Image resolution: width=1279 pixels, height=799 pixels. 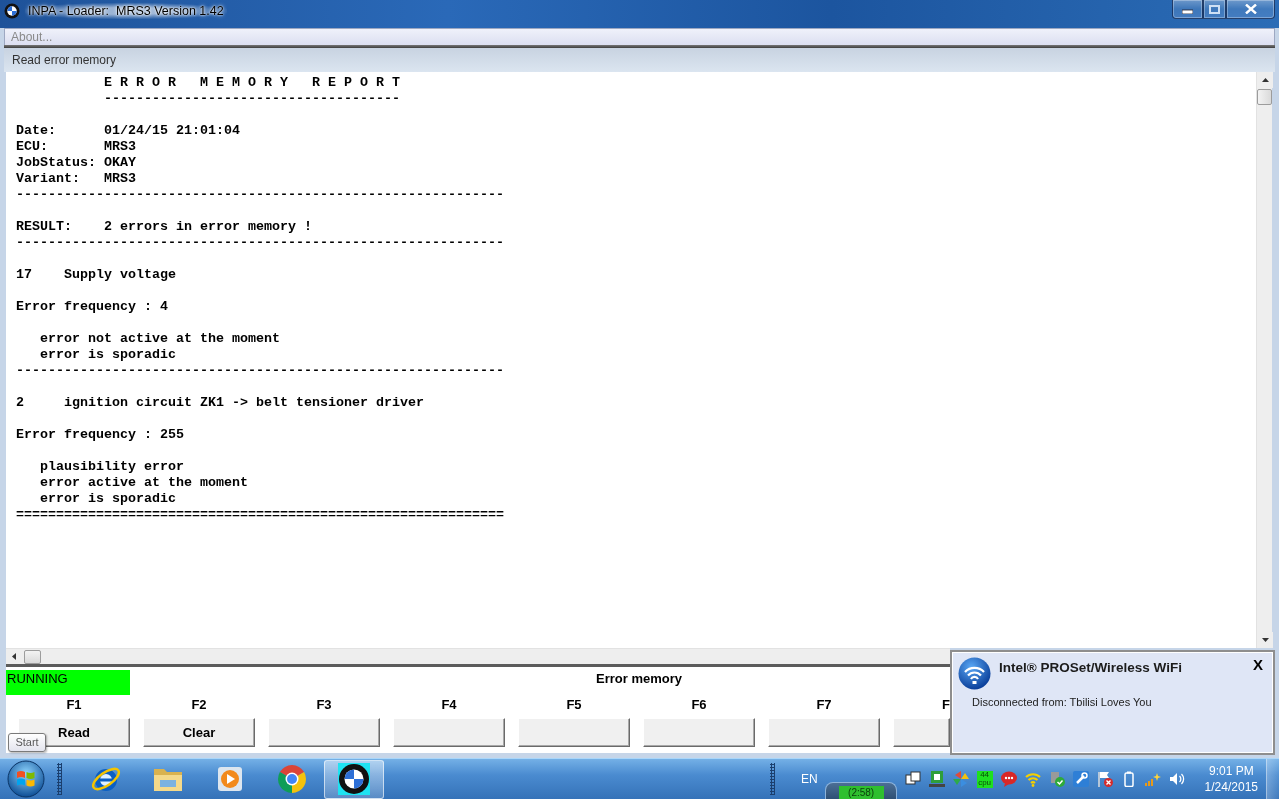 I want to click on field-label: Variant:, so click(x=48, y=179).